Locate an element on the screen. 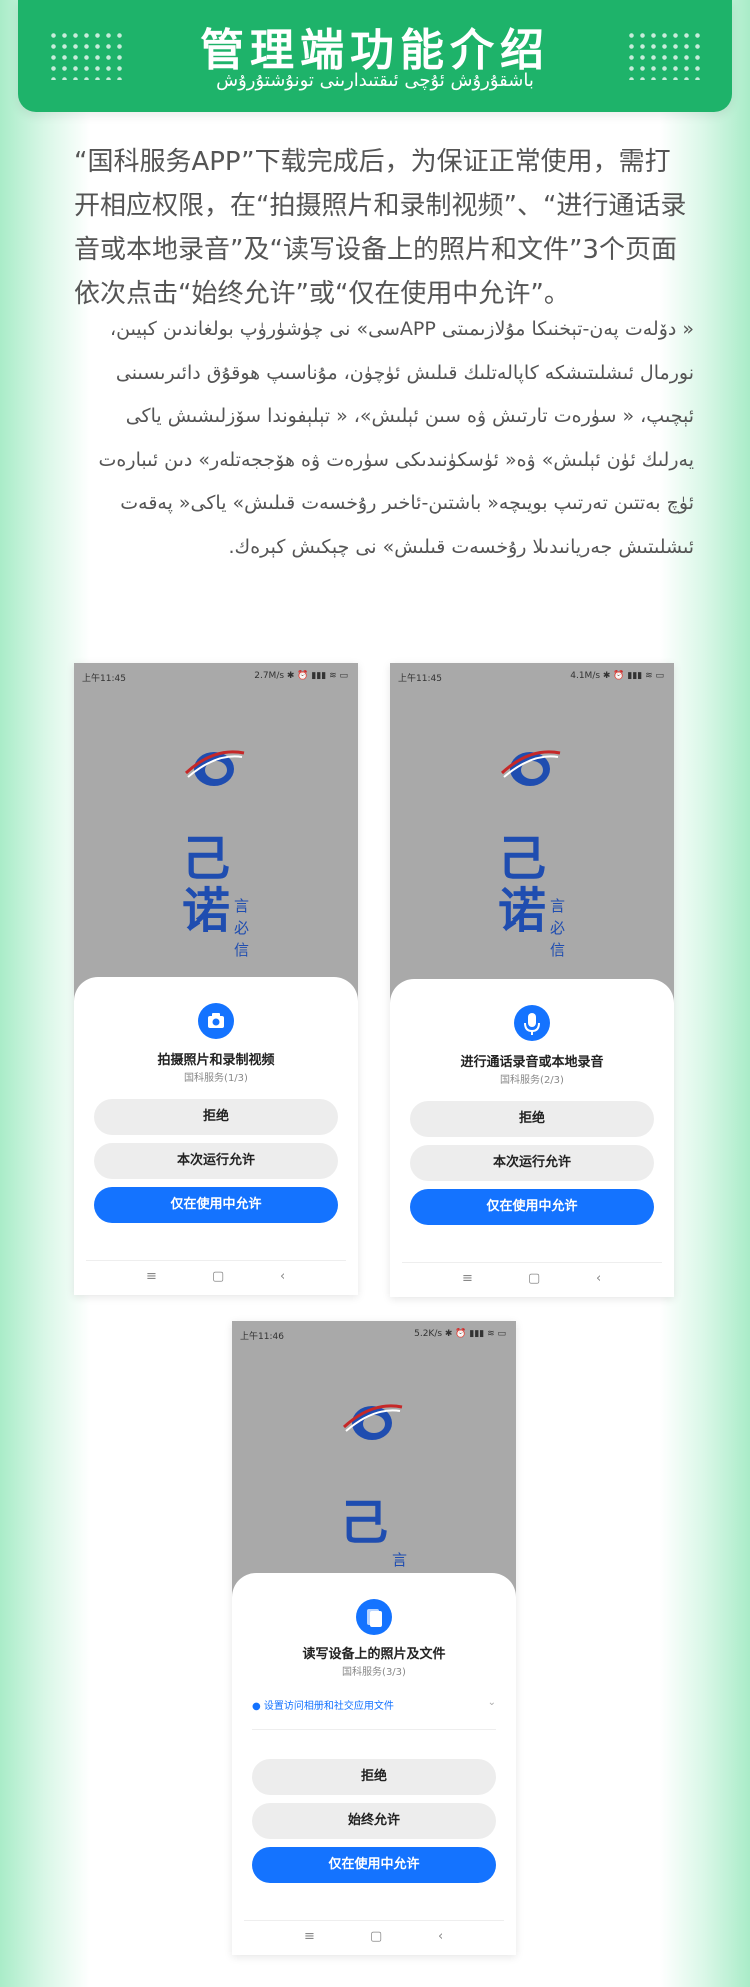  info-icon: ● is located at coordinates (258, 1706).